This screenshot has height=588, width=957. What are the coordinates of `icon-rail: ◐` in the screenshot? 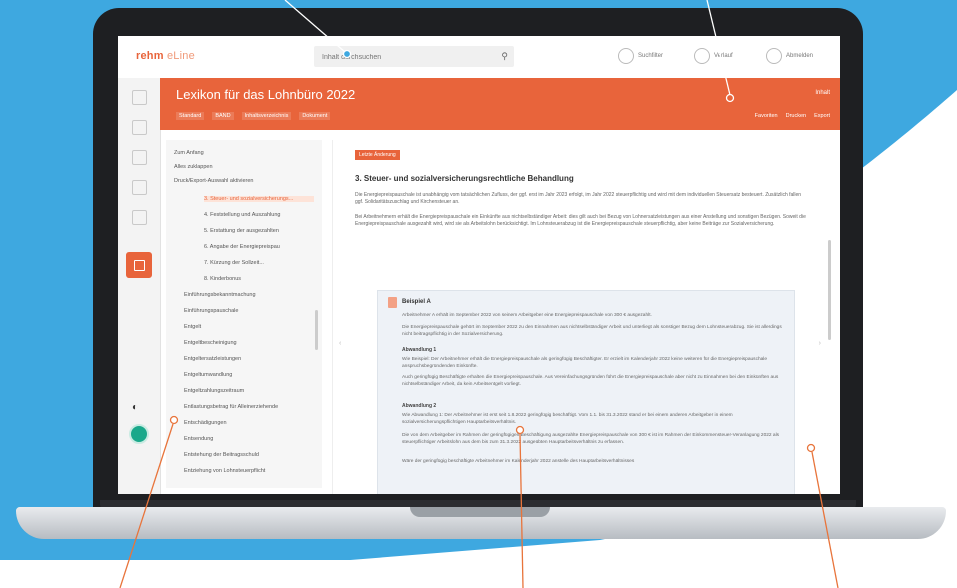 It's located at (139, 286).